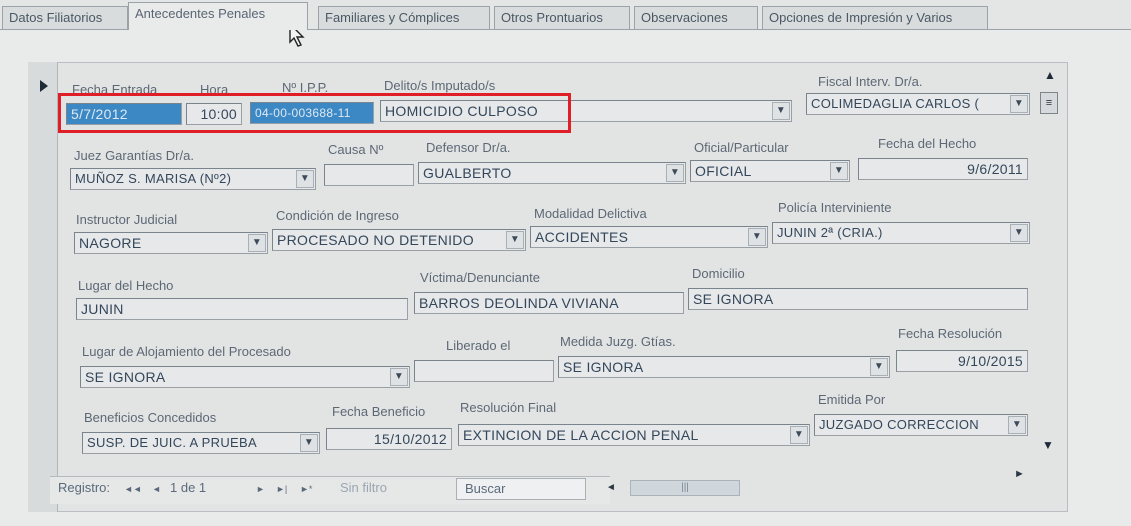  Describe the element at coordinates (480, 277) in the screenshot. I see `label-victima: Víctima/Denunciante` at that location.